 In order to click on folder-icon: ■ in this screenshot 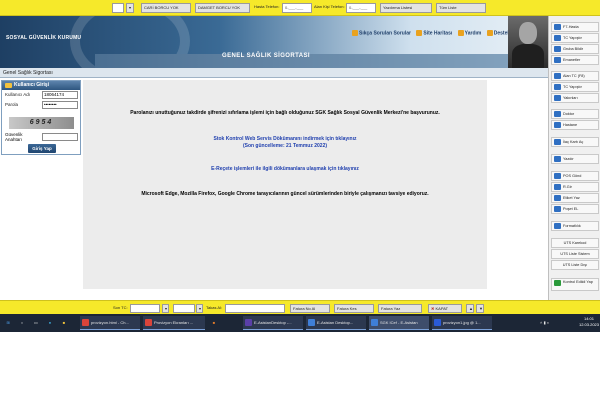, I will do `click(64, 322)`.